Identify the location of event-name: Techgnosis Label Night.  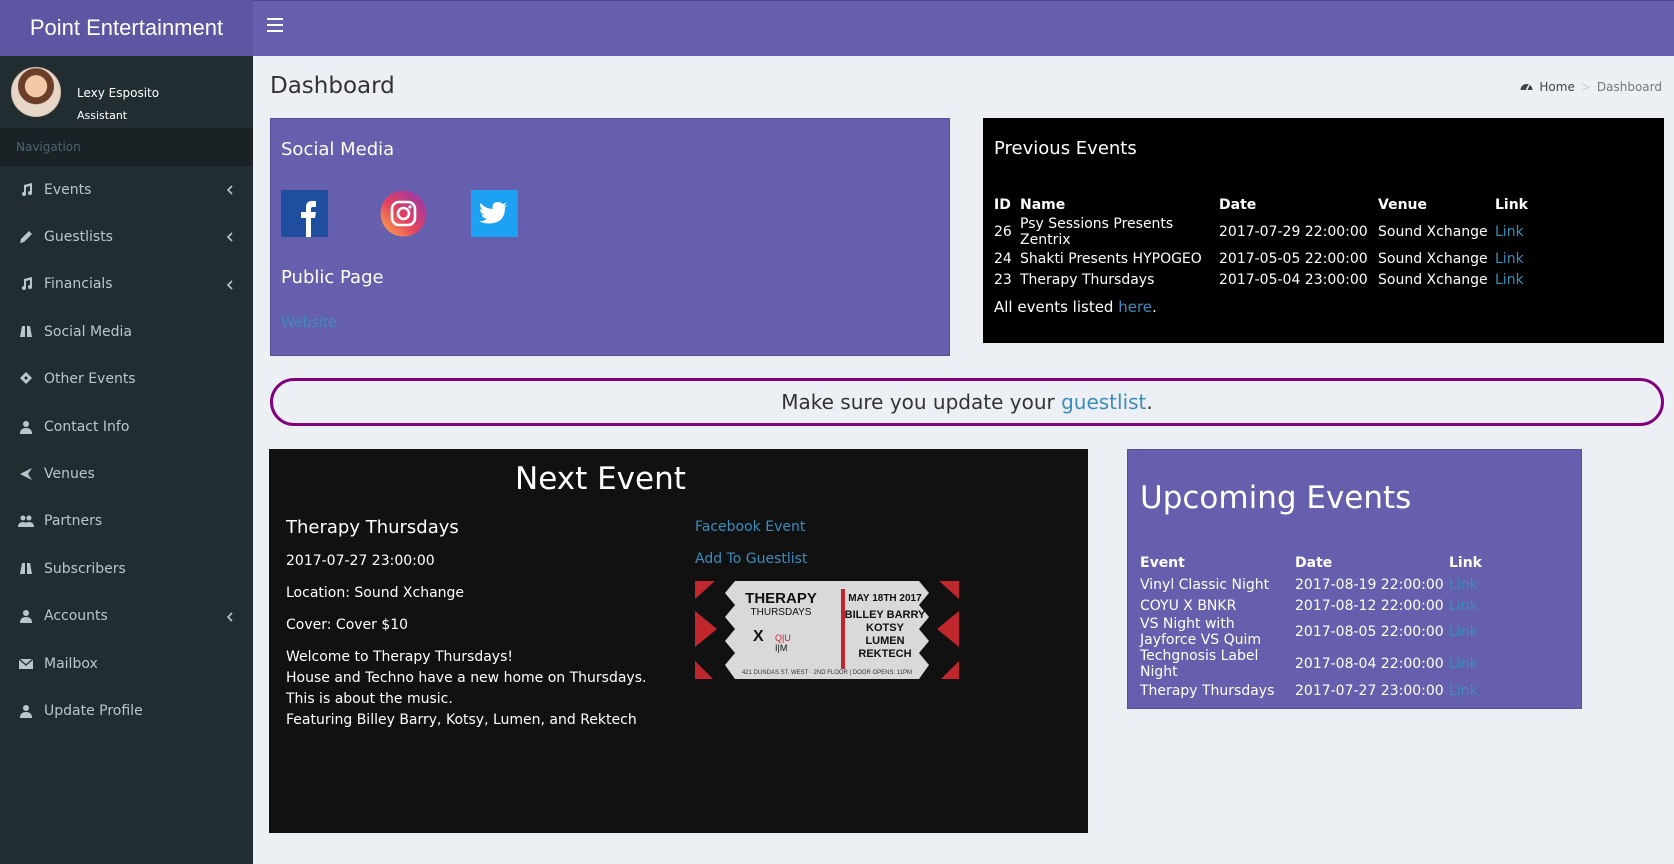
(1199, 664).